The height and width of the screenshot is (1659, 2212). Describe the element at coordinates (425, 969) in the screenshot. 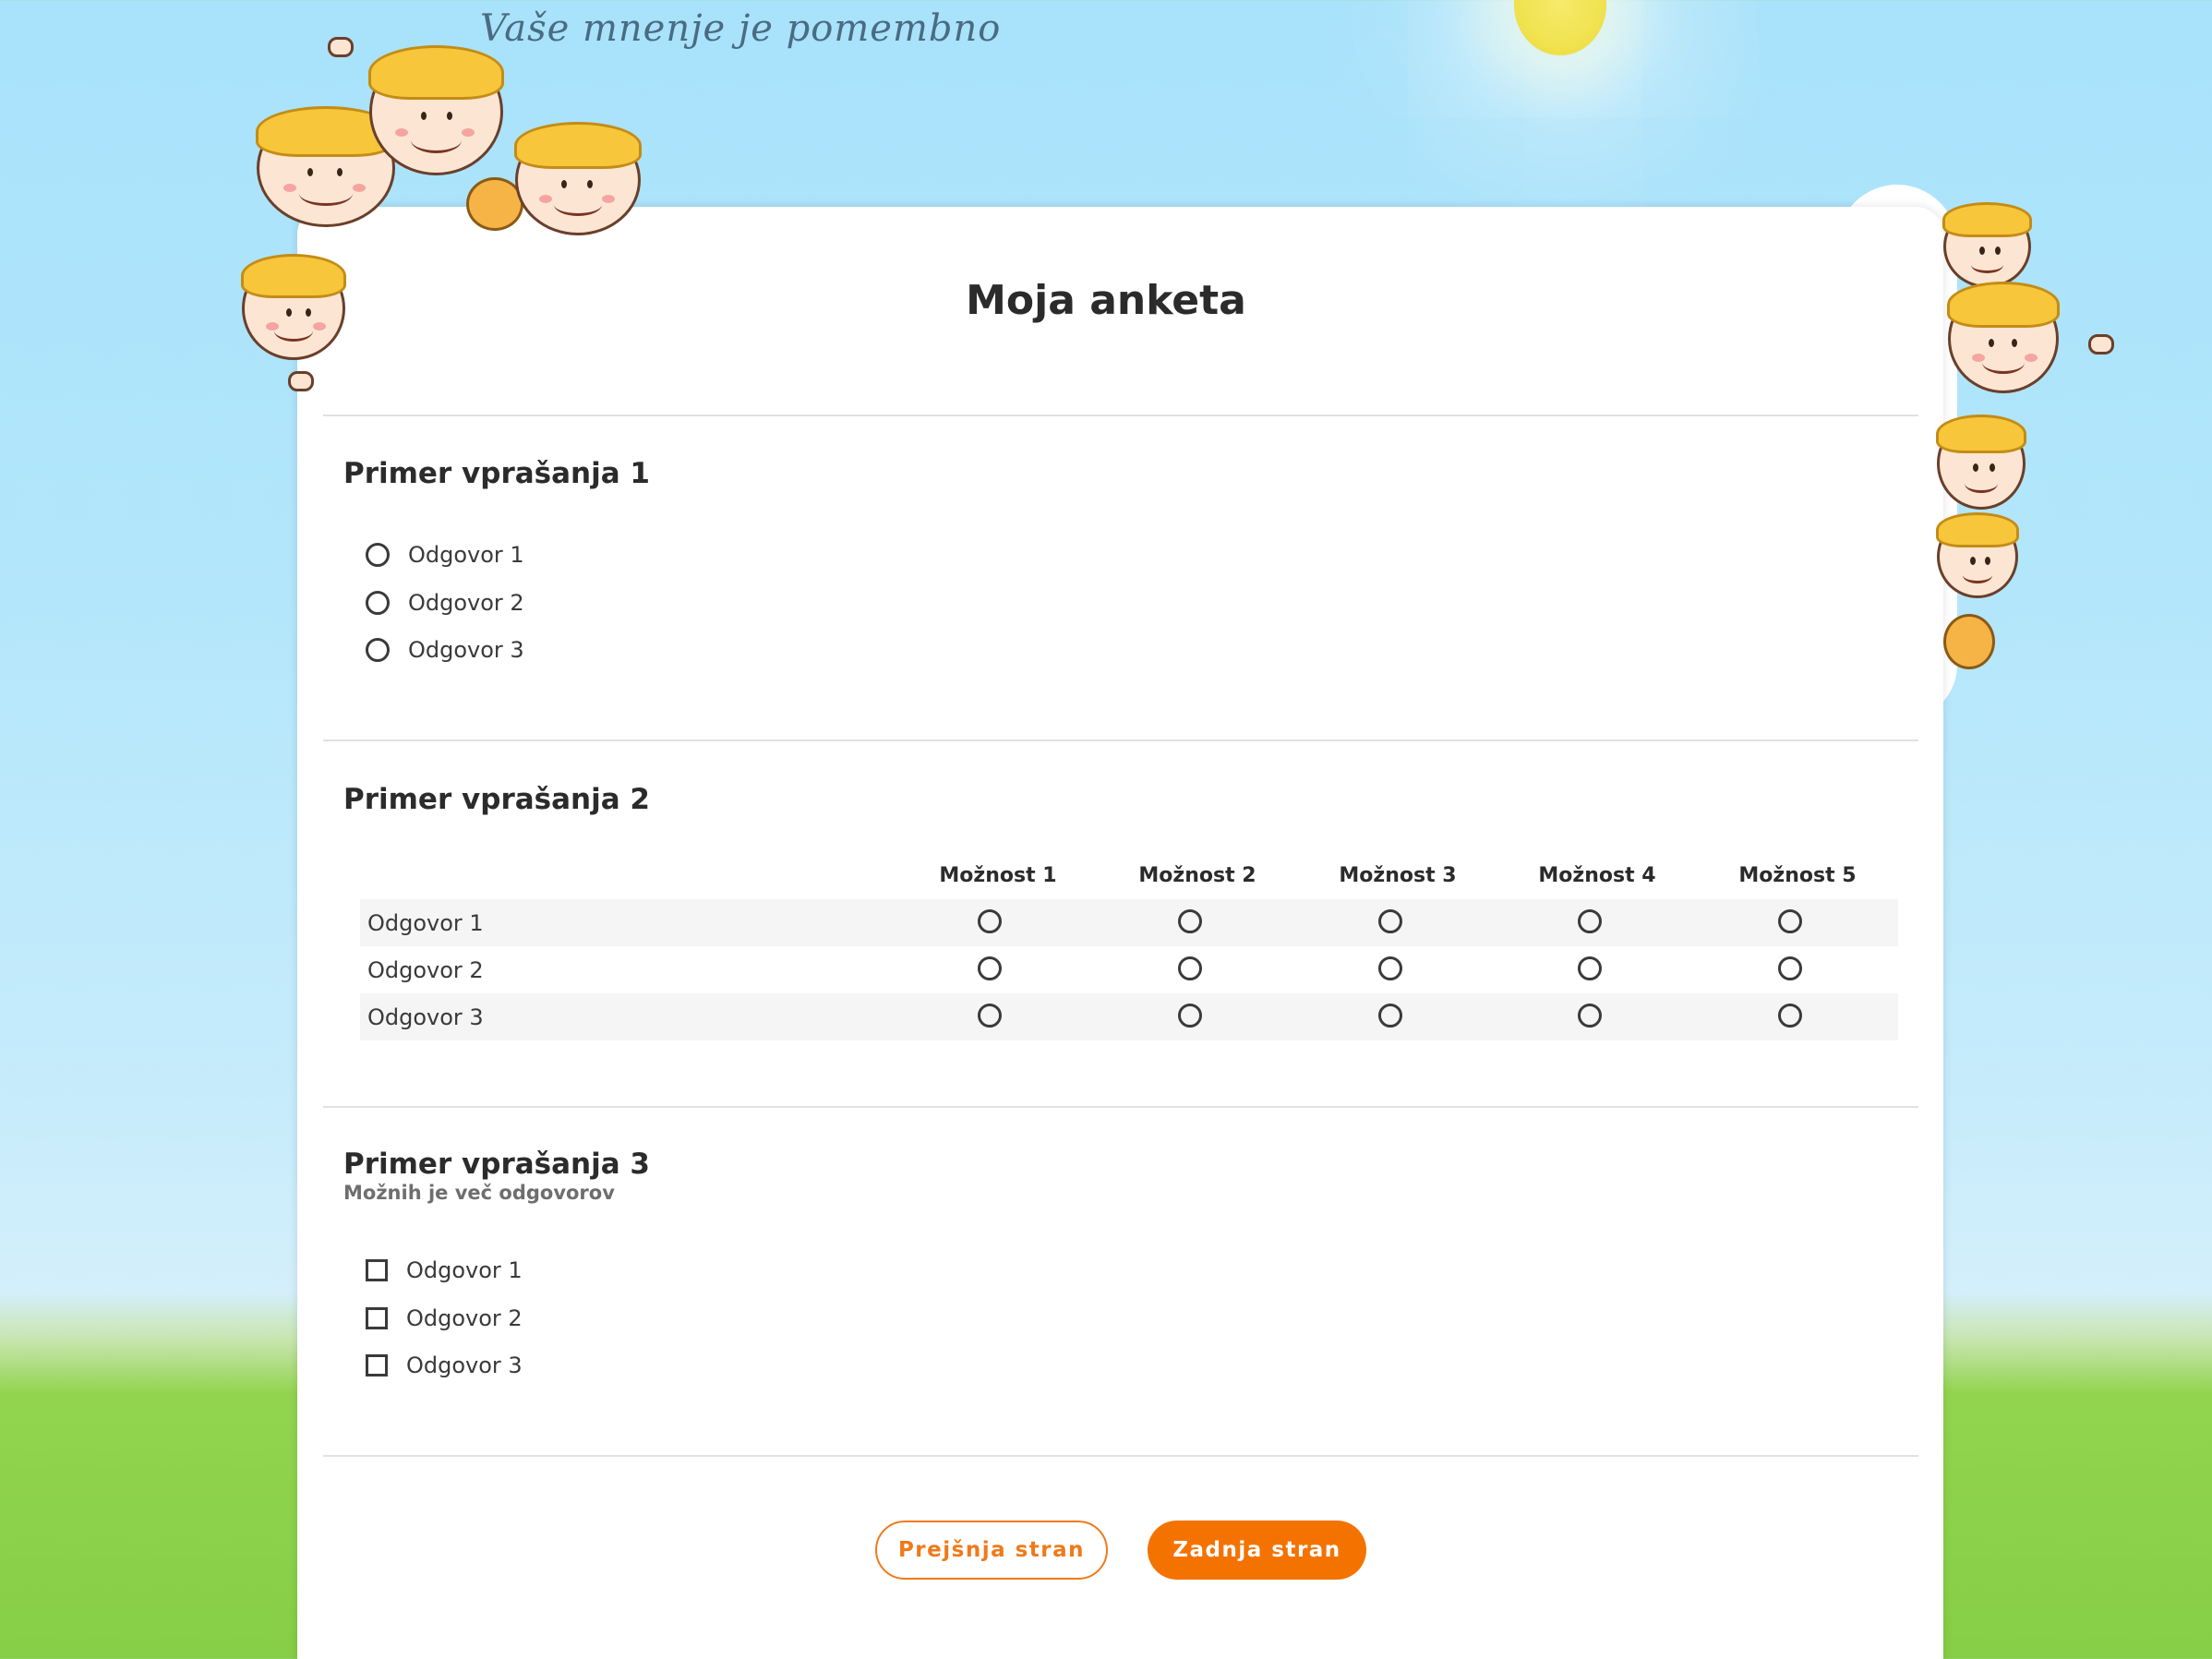

I see `grid-row-label: Odgovor 2` at that location.